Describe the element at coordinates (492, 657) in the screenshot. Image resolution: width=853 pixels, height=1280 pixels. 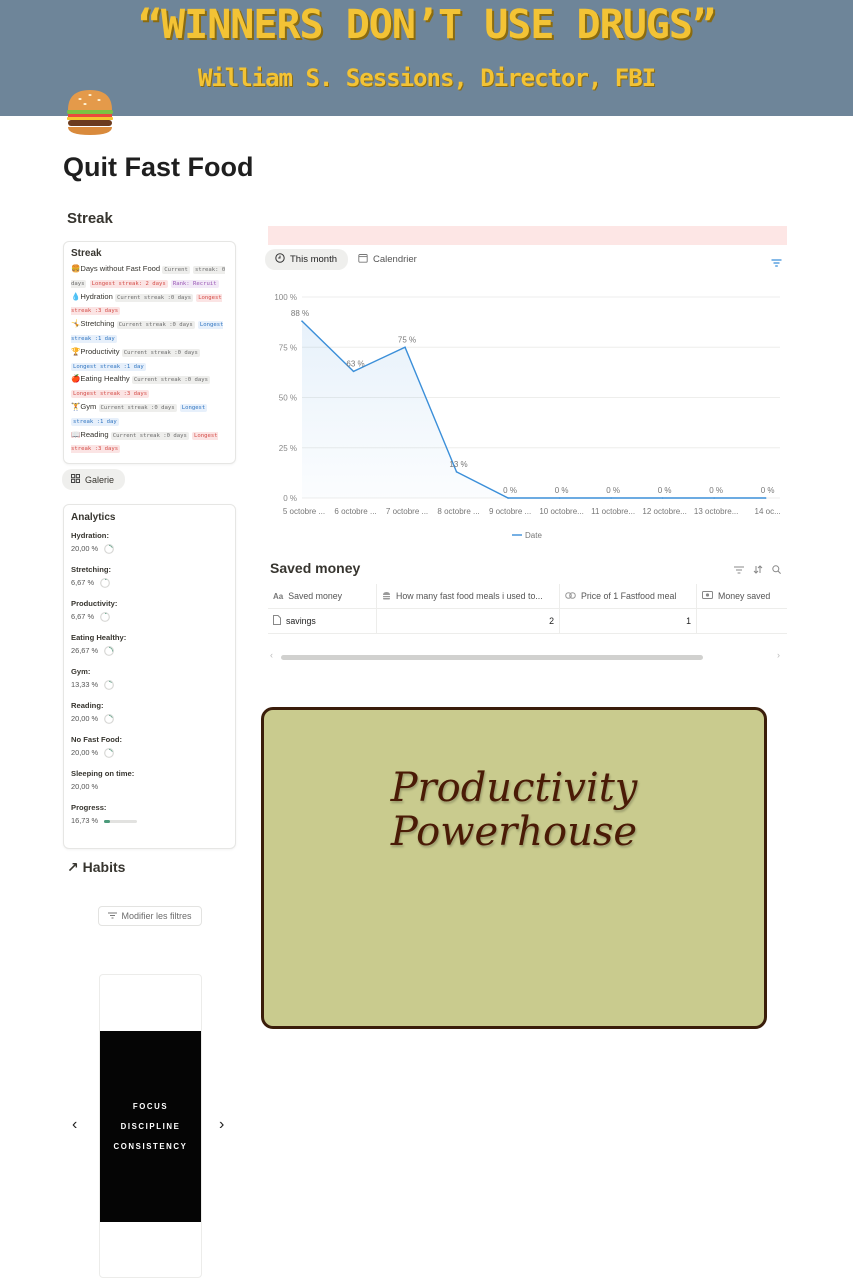
I see `horizontal-scrollbar` at that location.